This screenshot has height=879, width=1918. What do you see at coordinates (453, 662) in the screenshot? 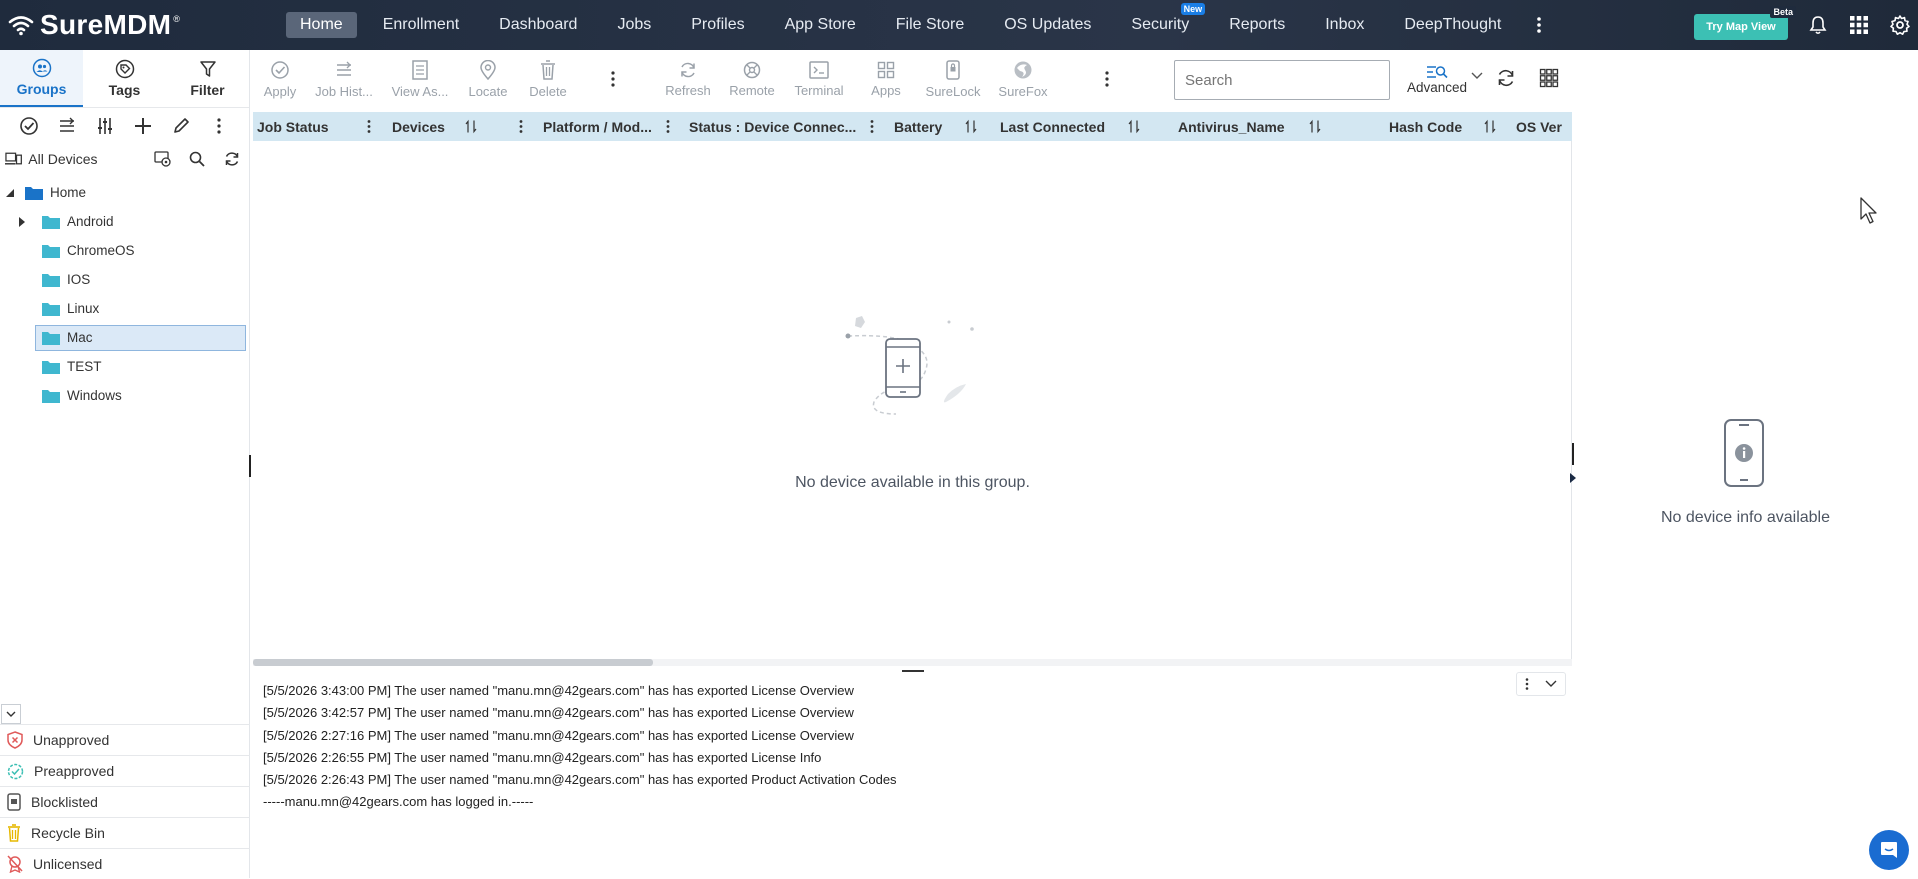
I see `scrollbar-thumb` at bounding box center [453, 662].